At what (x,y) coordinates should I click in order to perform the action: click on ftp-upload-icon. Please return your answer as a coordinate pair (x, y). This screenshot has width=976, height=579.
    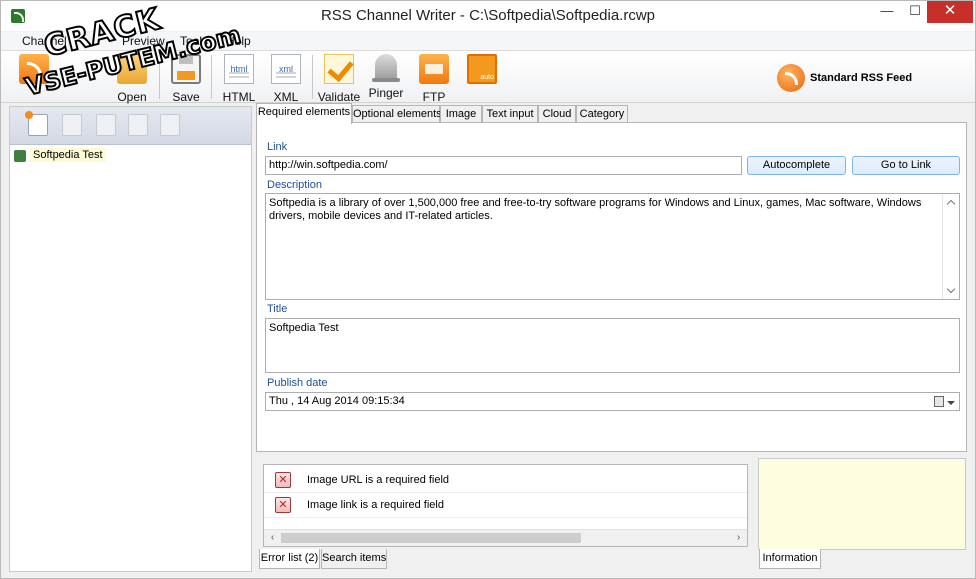
    Looking at the image, I should click on (434, 69).